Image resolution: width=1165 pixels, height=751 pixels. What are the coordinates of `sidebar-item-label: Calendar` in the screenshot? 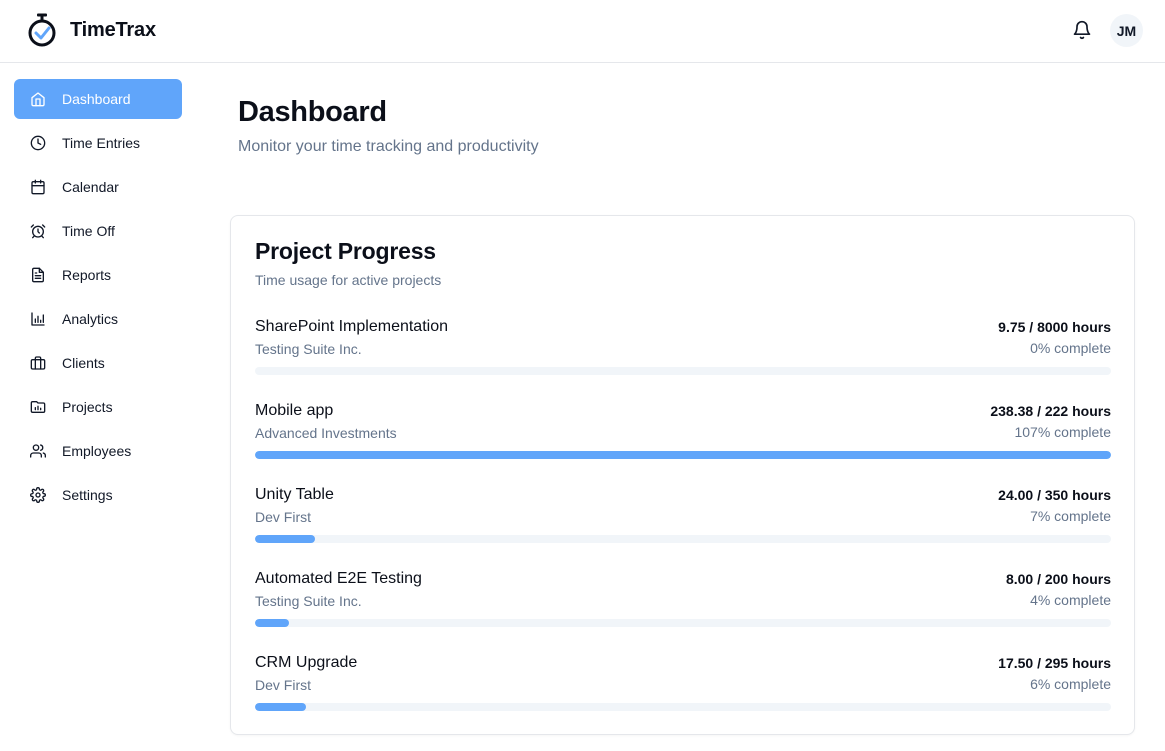 It's located at (90, 187).